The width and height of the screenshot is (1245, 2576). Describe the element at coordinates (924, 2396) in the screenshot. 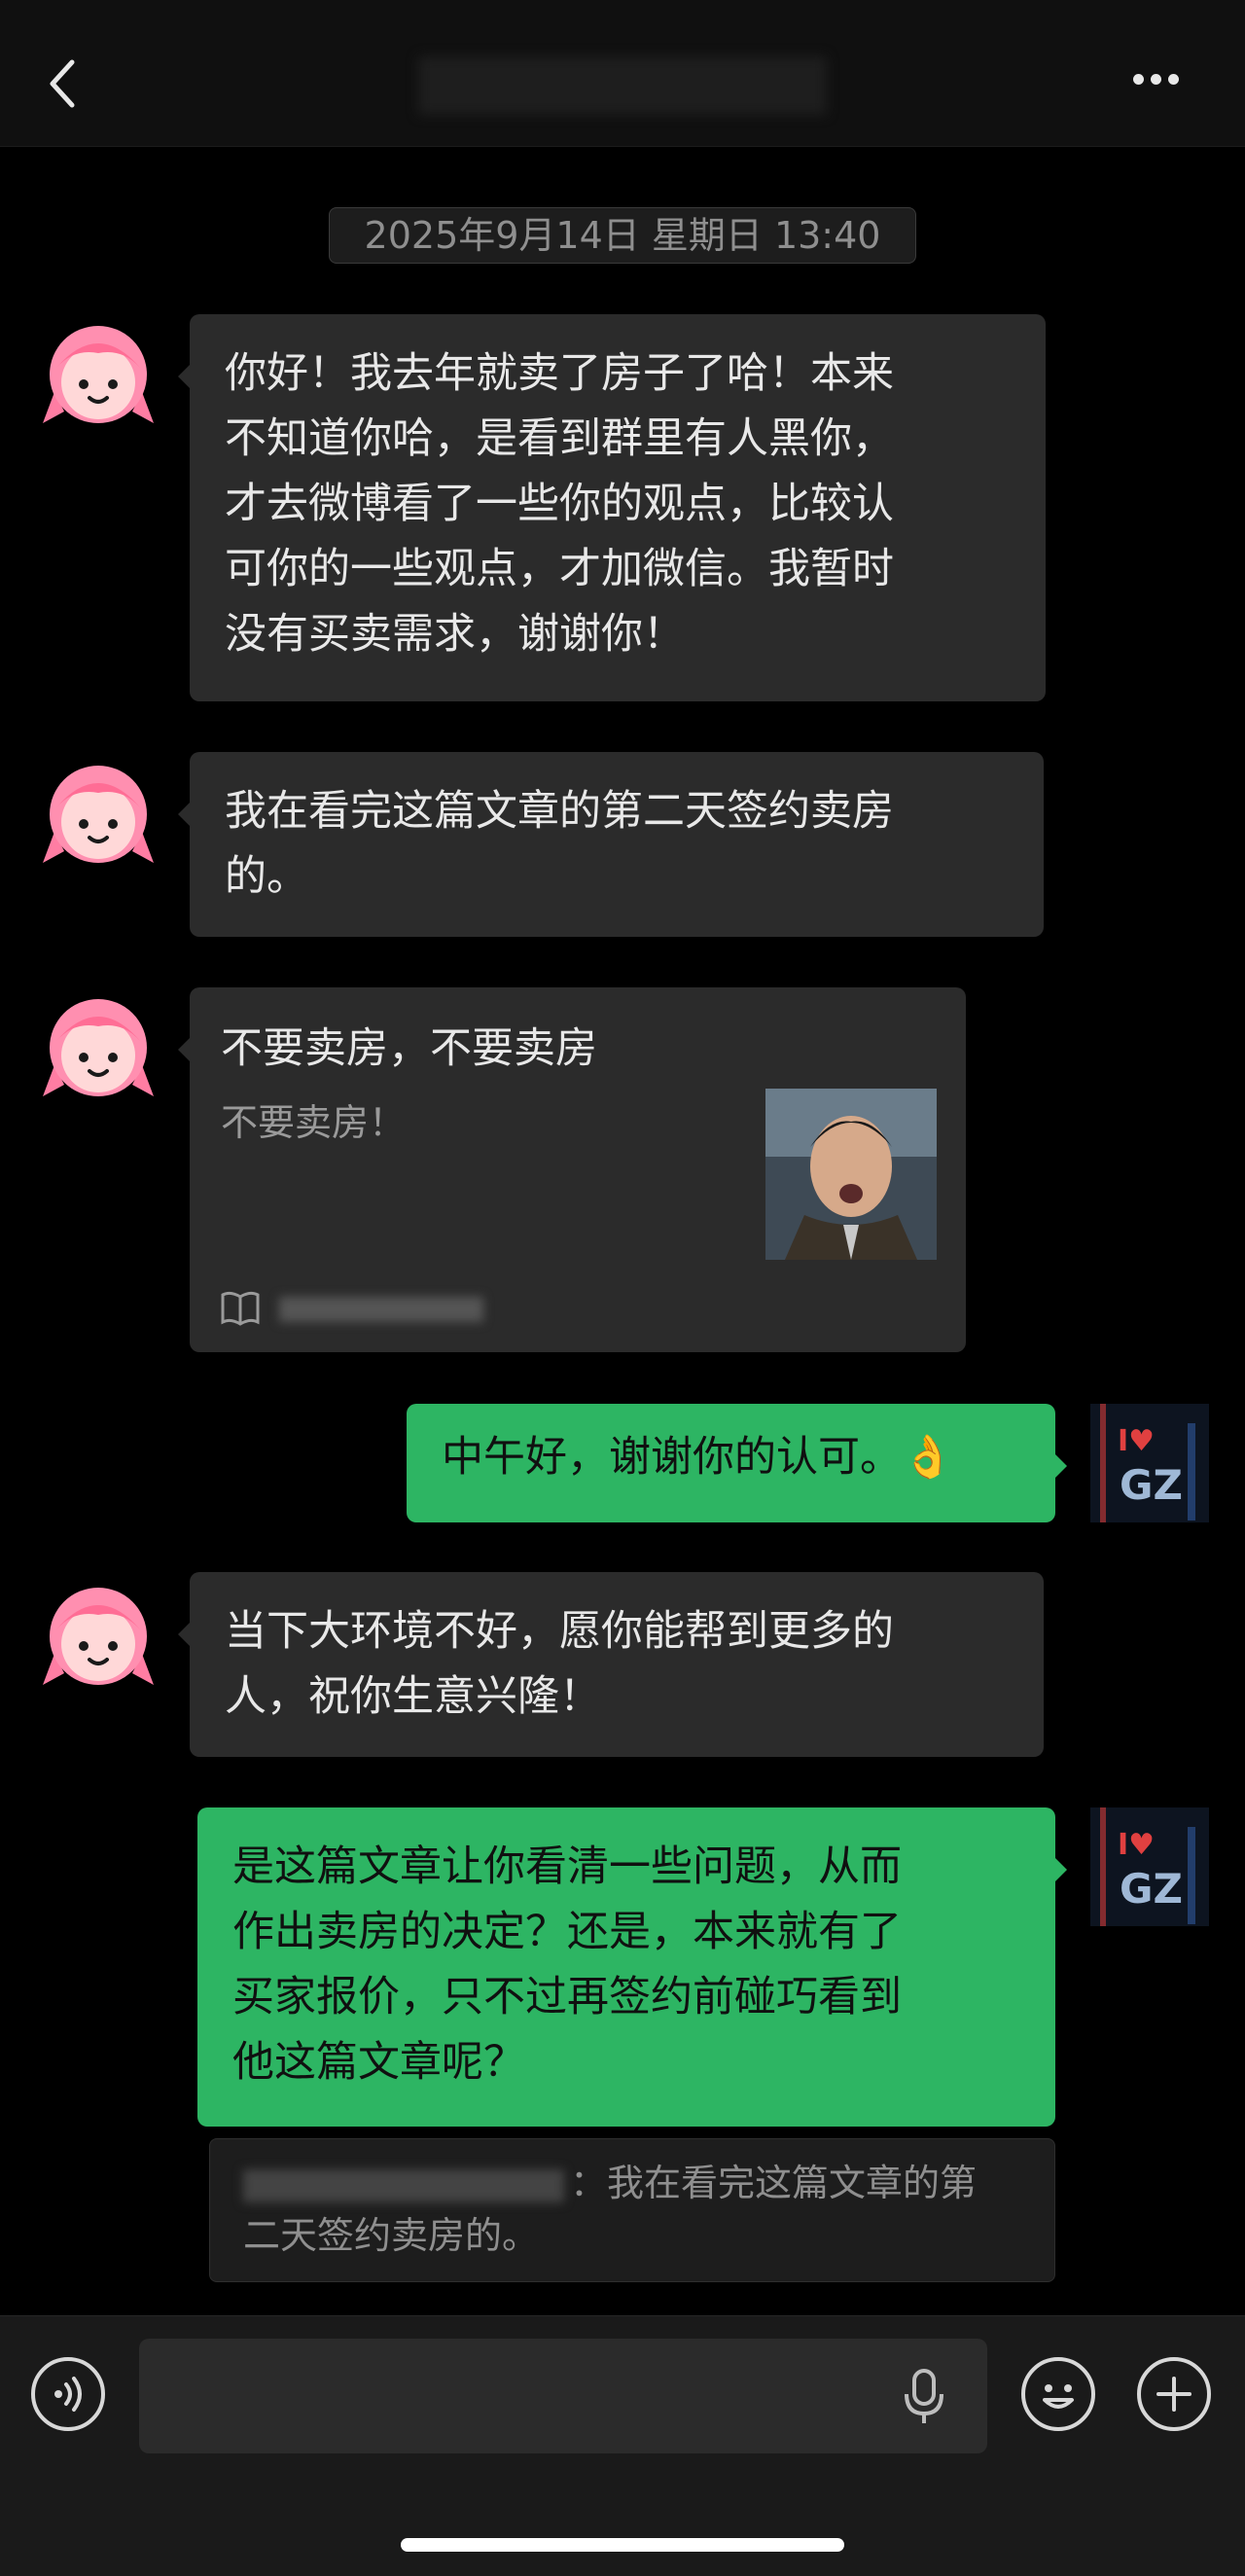

I see `microphone-icon` at that location.